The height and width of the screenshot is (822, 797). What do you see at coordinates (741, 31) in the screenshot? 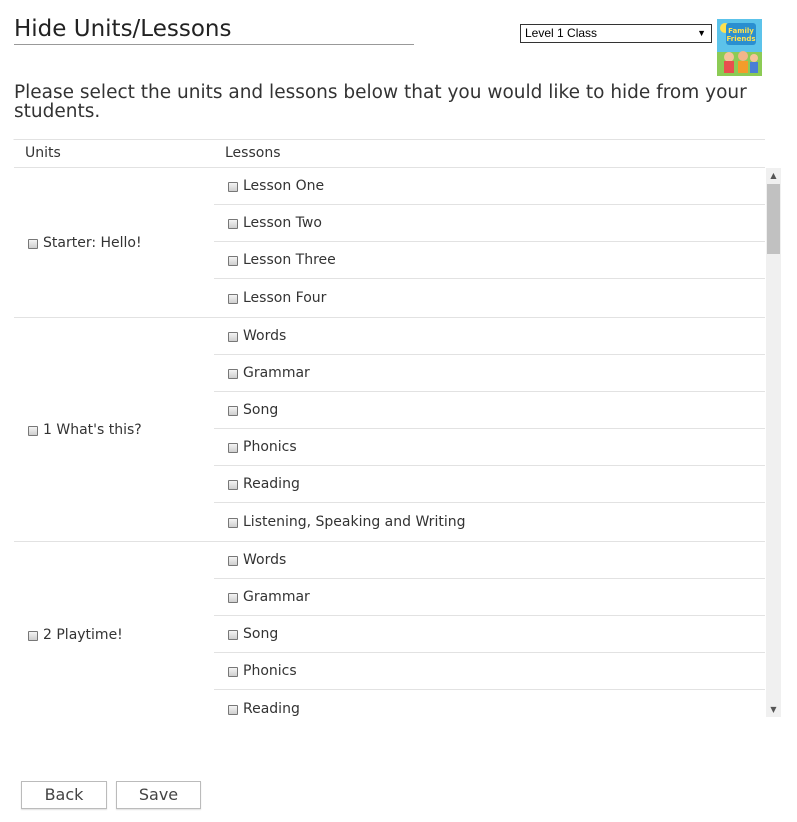
I see `book-cover-title-1: Family` at bounding box center [741, 31].